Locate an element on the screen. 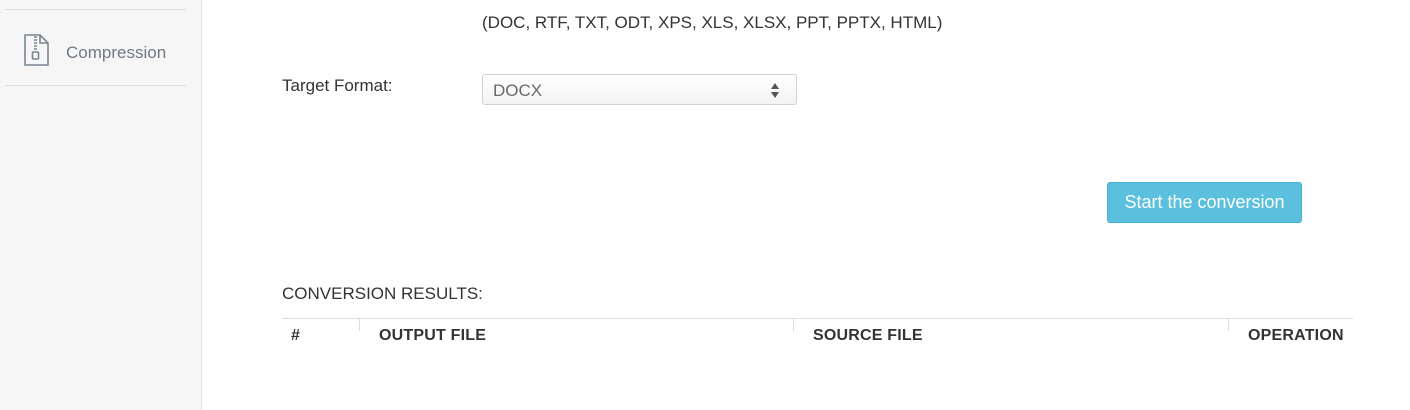  sidebar-item-label: Compression is located at coordinates (116, 52).